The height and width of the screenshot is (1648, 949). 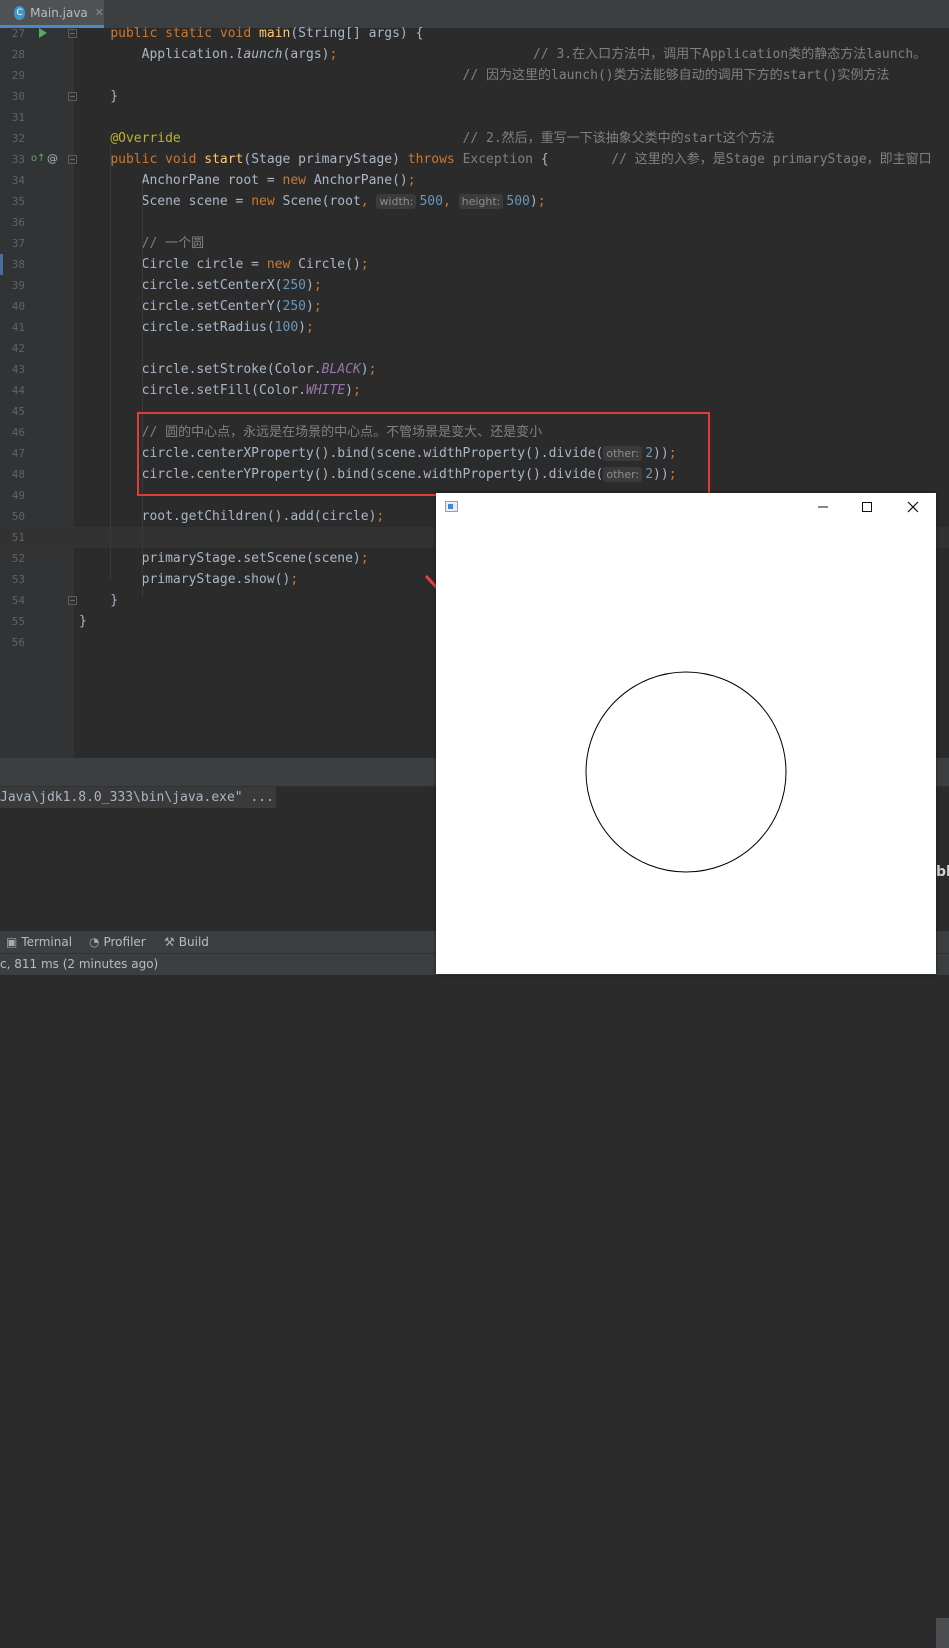 I want to click on minimize-icon, so click(x=823, y=507).